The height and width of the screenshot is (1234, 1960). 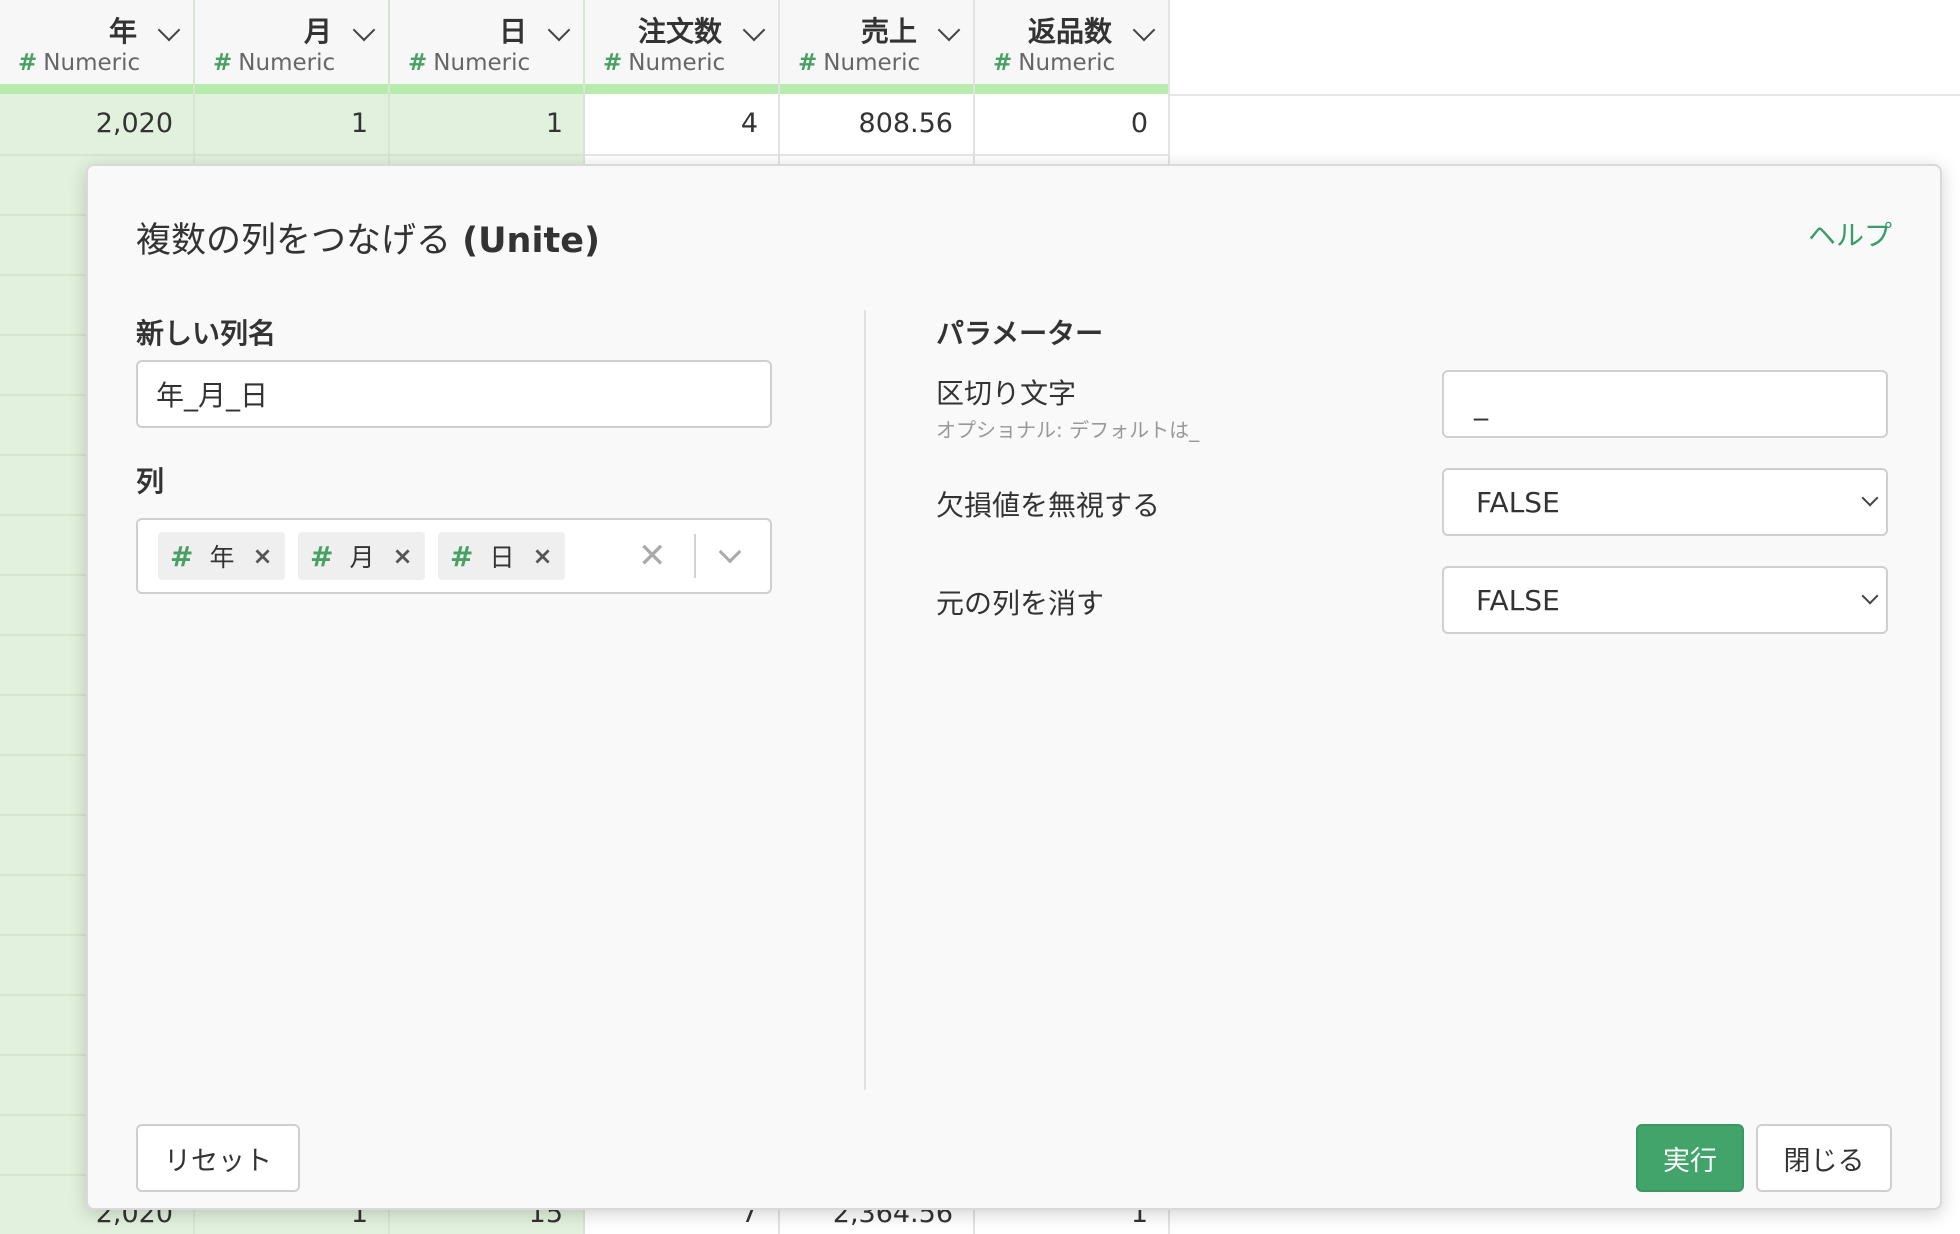 I want to click on column-header: 注文数 # Numeric, so click(x=681, y=47).